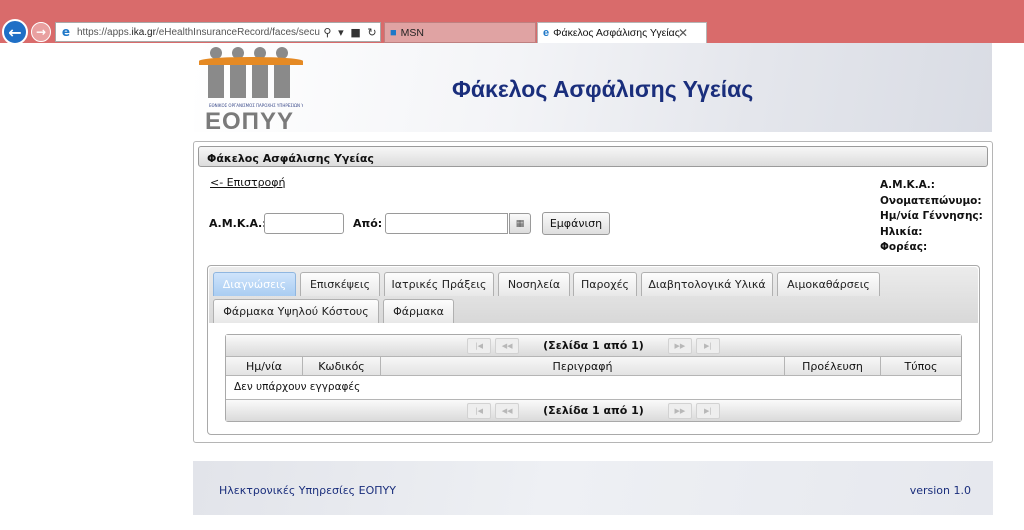 This screenshot has height=530, width=1024. I want to click on column-header-date: Ημ/νία, so click(264, 366).